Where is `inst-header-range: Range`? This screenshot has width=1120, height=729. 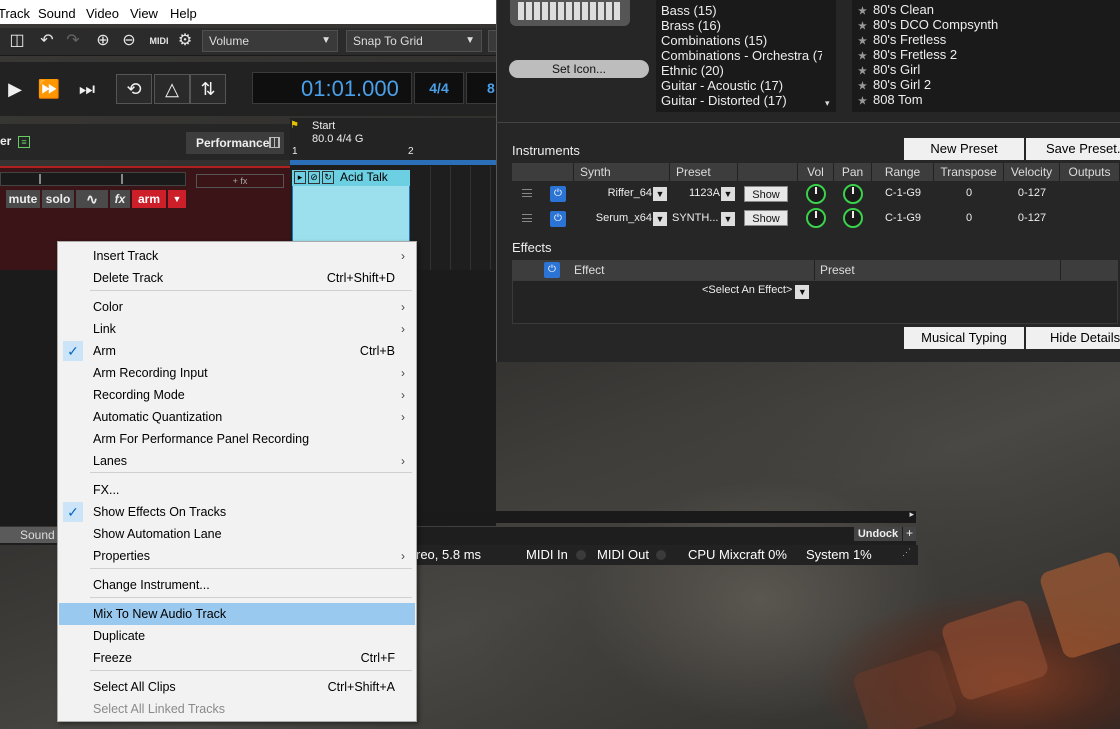 inst-header-range: Range is located at coordinates (903, 172).